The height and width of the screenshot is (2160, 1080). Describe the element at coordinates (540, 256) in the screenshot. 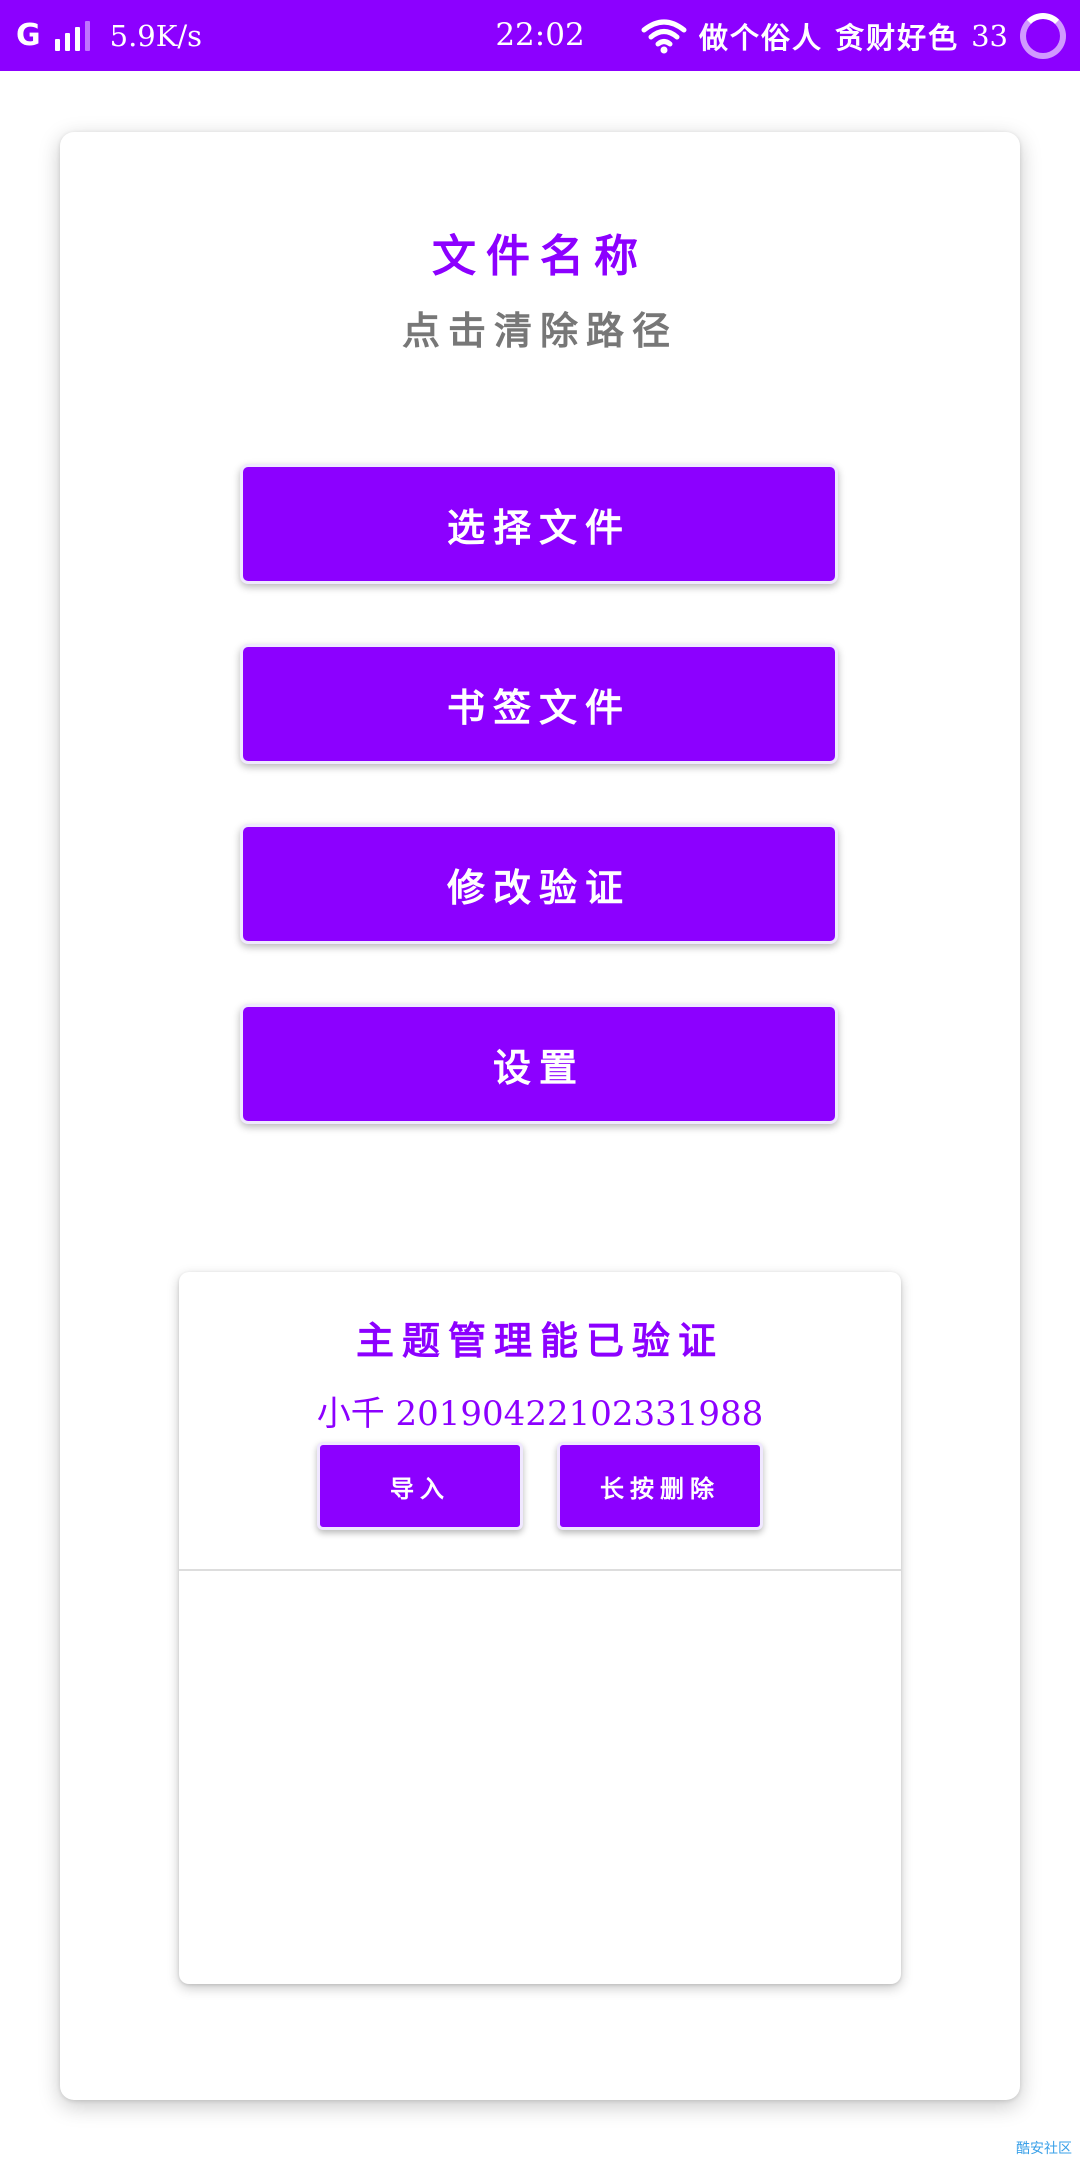

I see `file-name-title: 文件名称` at that location.